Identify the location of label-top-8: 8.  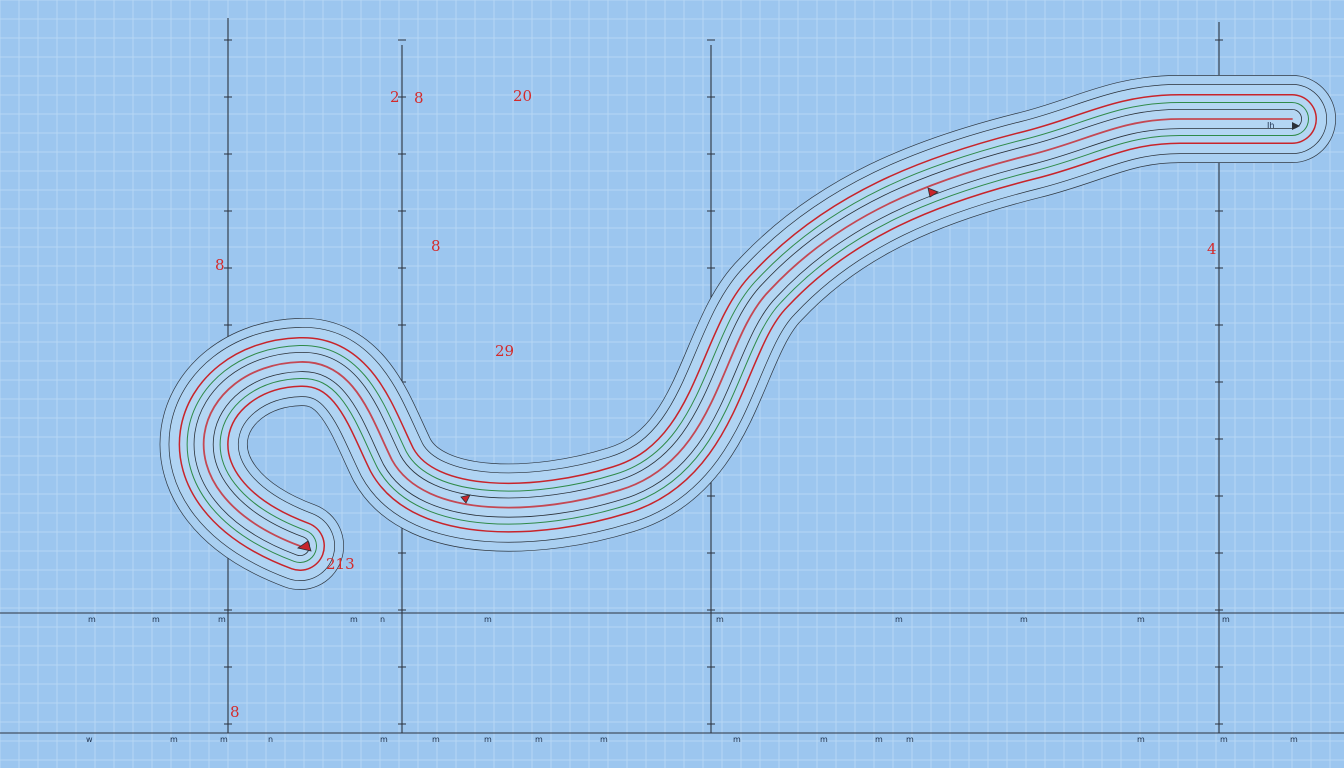
(419, 98).